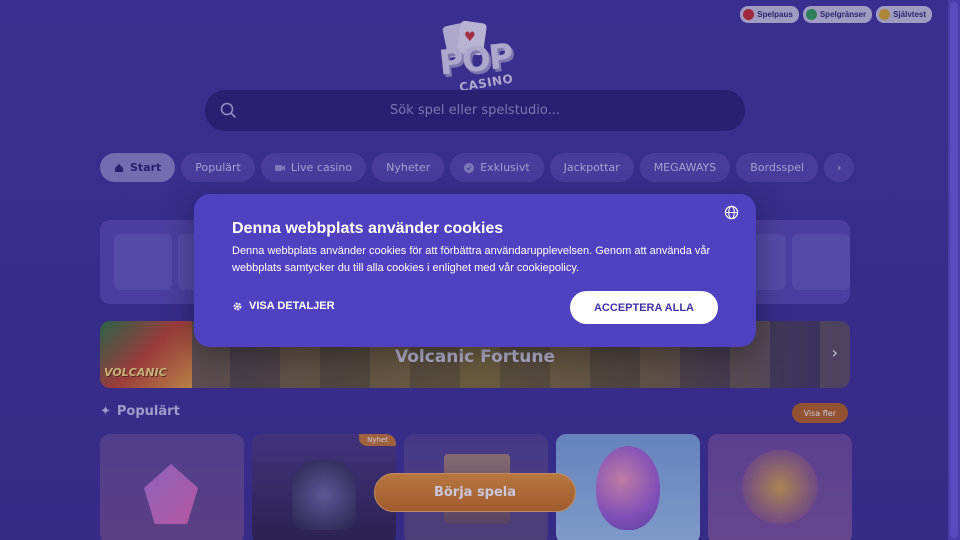 The image size is (960, 540). I want to click on popular-section-header: ✦ Populärt, so click(140, 411).